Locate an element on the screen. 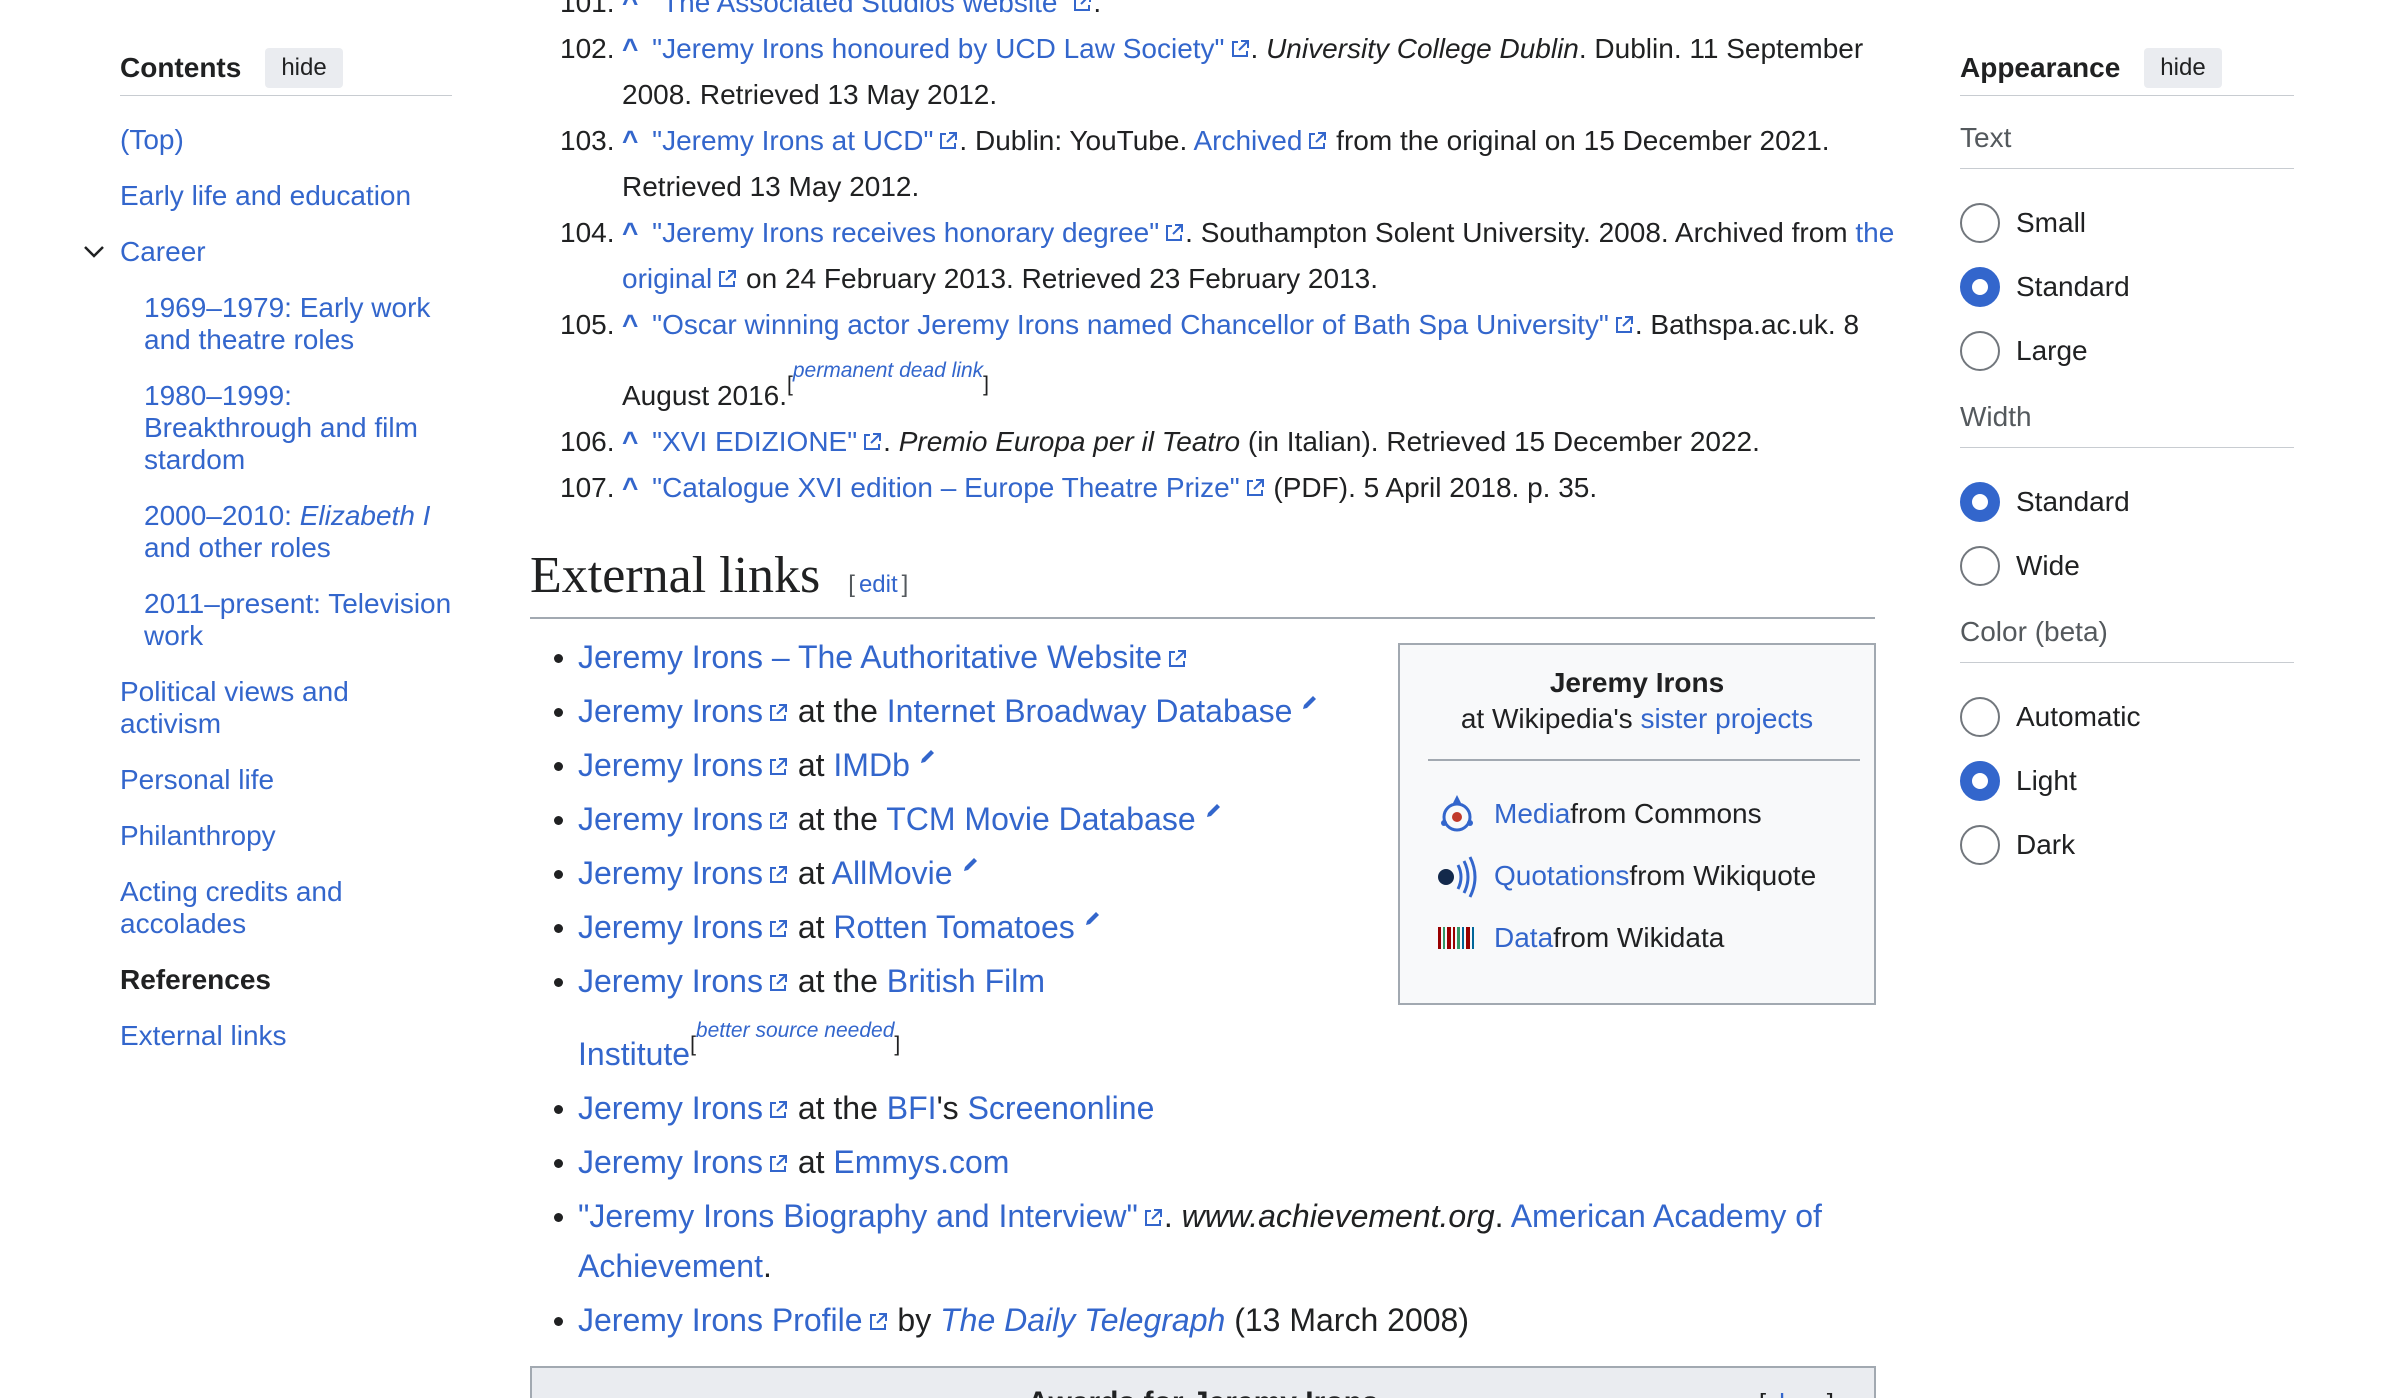 The width and height of the screenshot is (2400, 1398). site-link: IMDb is located at coordinates (871, 765).